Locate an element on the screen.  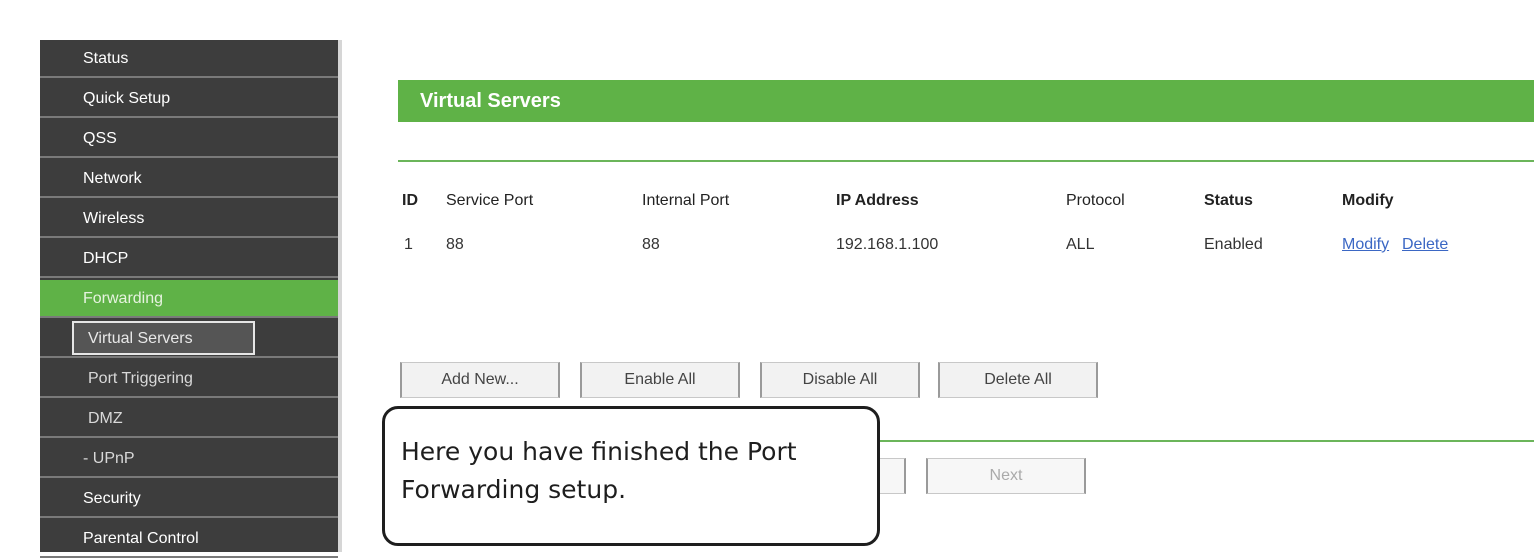
sidebar-item-forwarding: Forwarding is located at coordinates (189, 299).